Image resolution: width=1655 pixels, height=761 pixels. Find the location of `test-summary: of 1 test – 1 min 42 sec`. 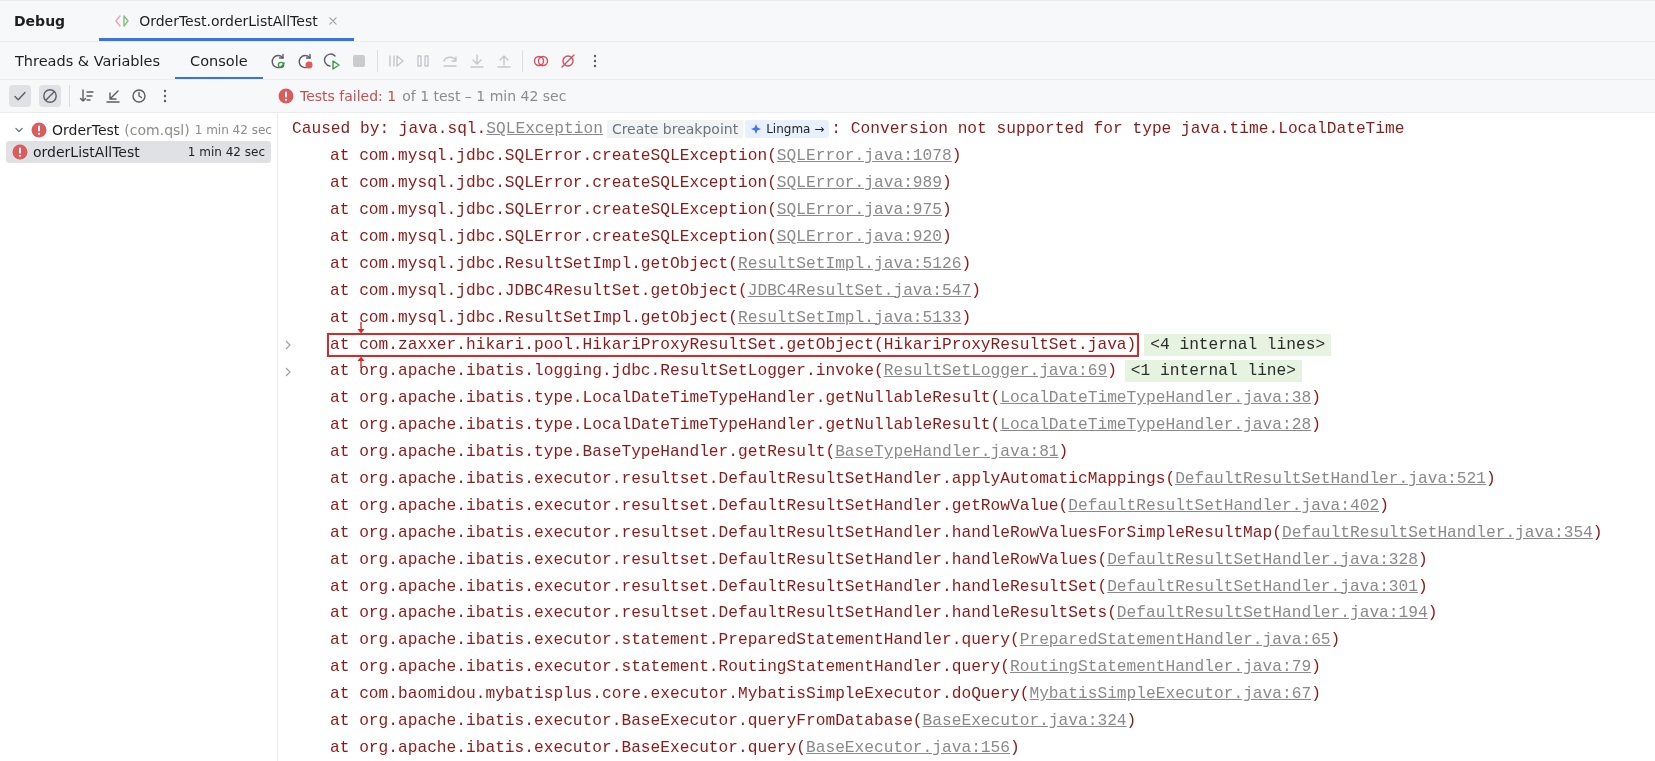

test-summary: of 1 test – 1 min 42 sec is located at coordinates (484, 96).